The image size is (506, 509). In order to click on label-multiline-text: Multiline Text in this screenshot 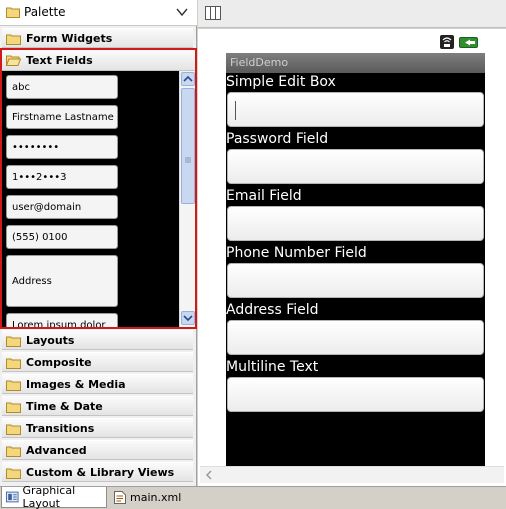, I will do `click(272, 367)`.